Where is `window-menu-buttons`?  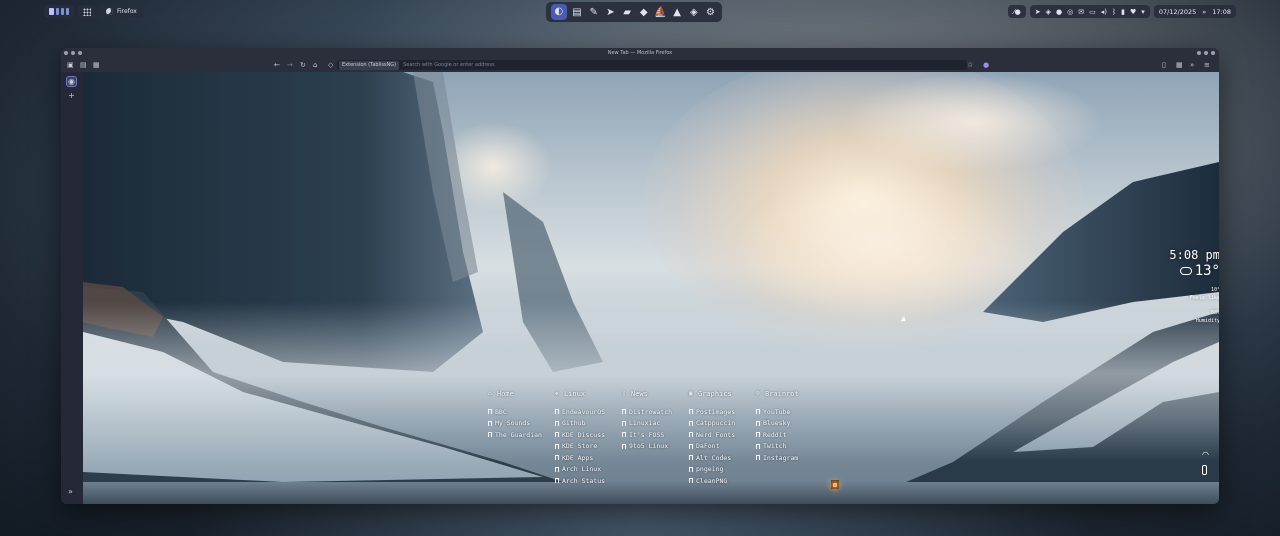
window-menu-buttons is located at coordinates (73, 53).